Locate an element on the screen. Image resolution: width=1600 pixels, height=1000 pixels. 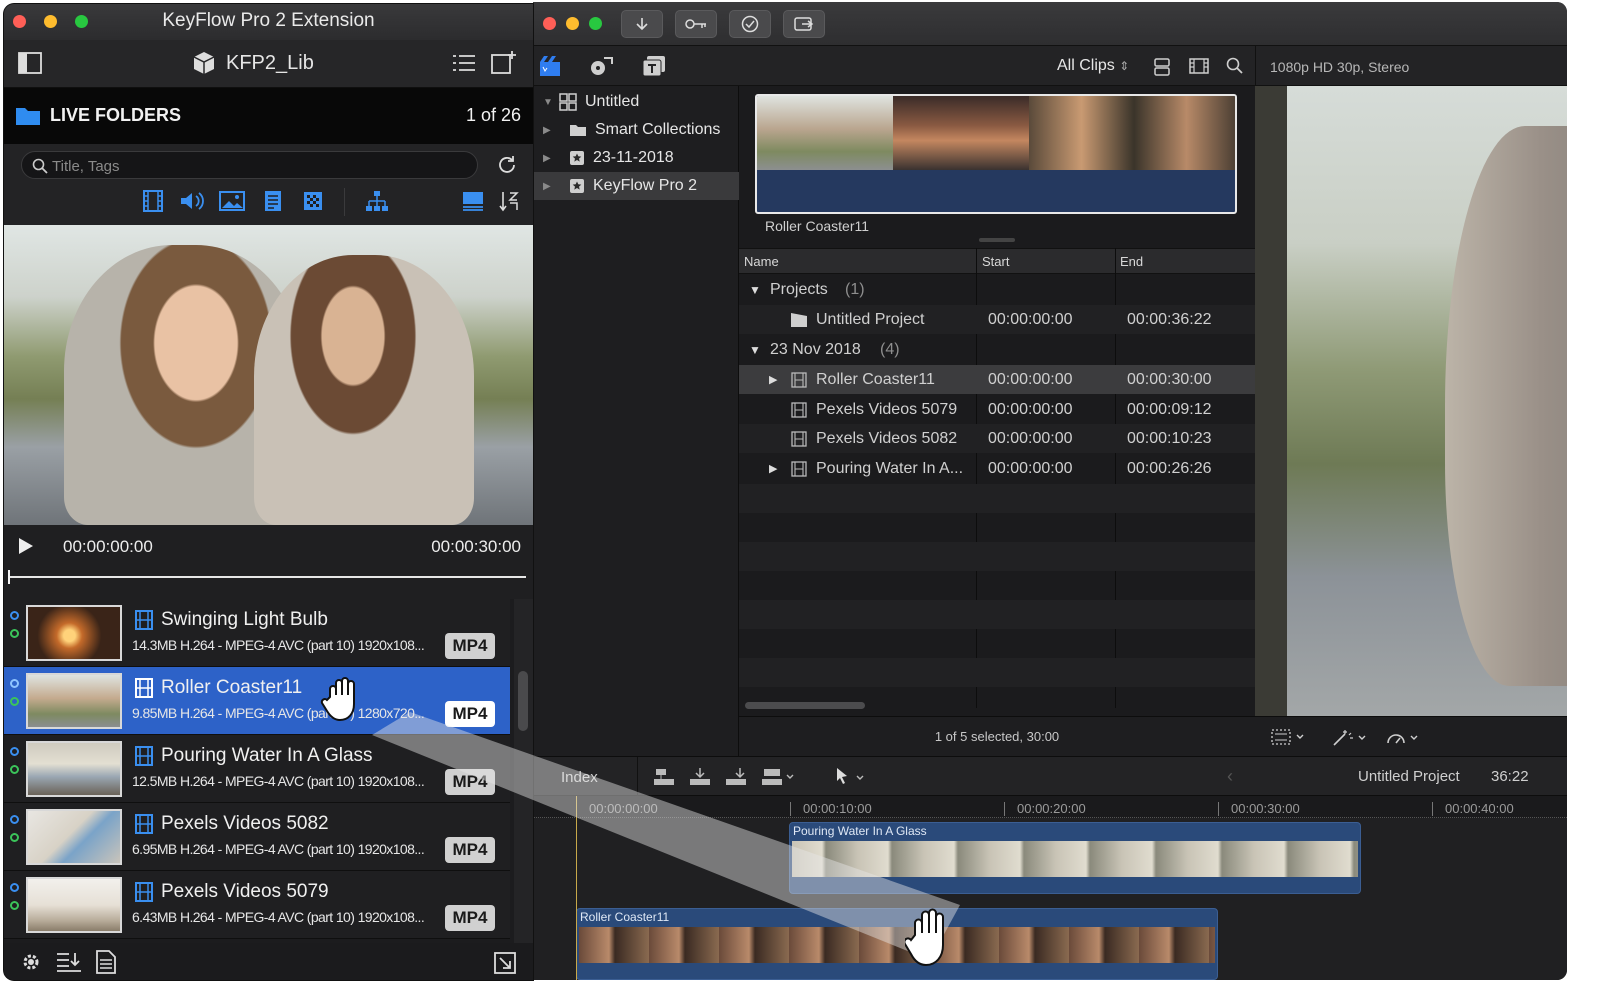
selected-clip-filmstrip is located at coordinates (996, 154).